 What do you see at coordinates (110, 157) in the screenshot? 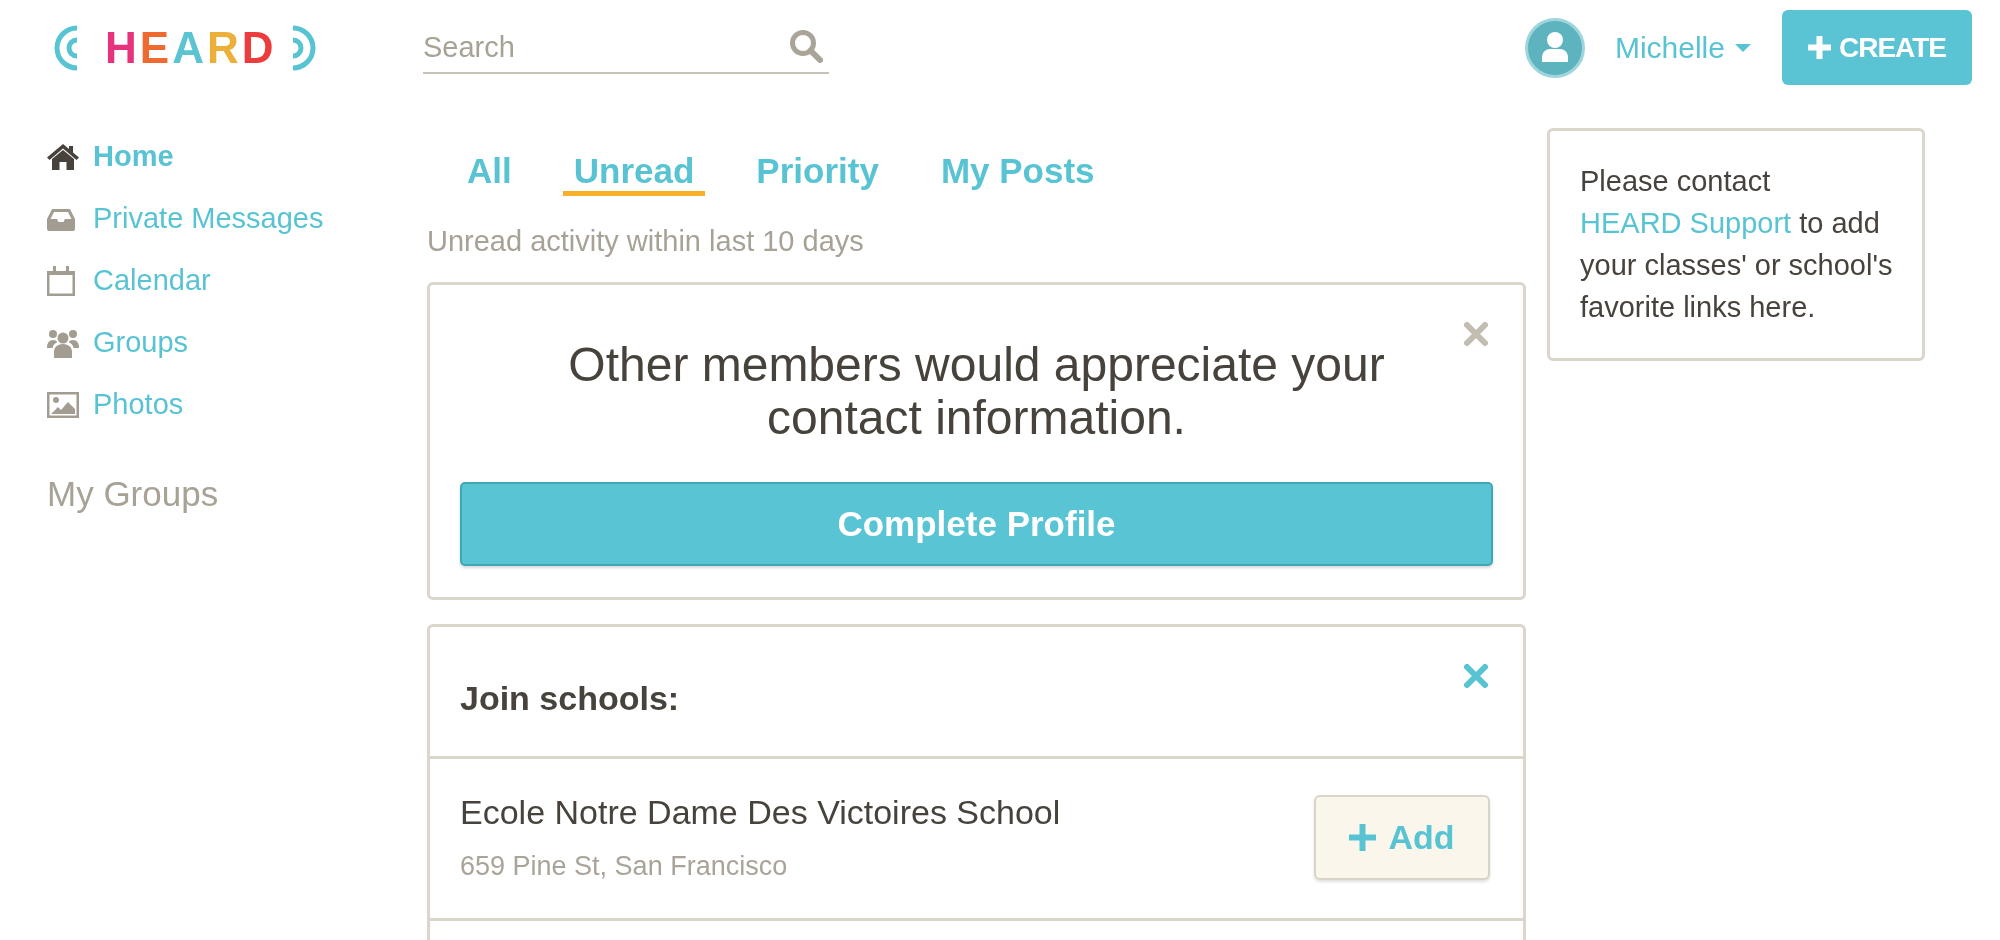
I see `nav-link: Home` at bounding box center [110, 157].